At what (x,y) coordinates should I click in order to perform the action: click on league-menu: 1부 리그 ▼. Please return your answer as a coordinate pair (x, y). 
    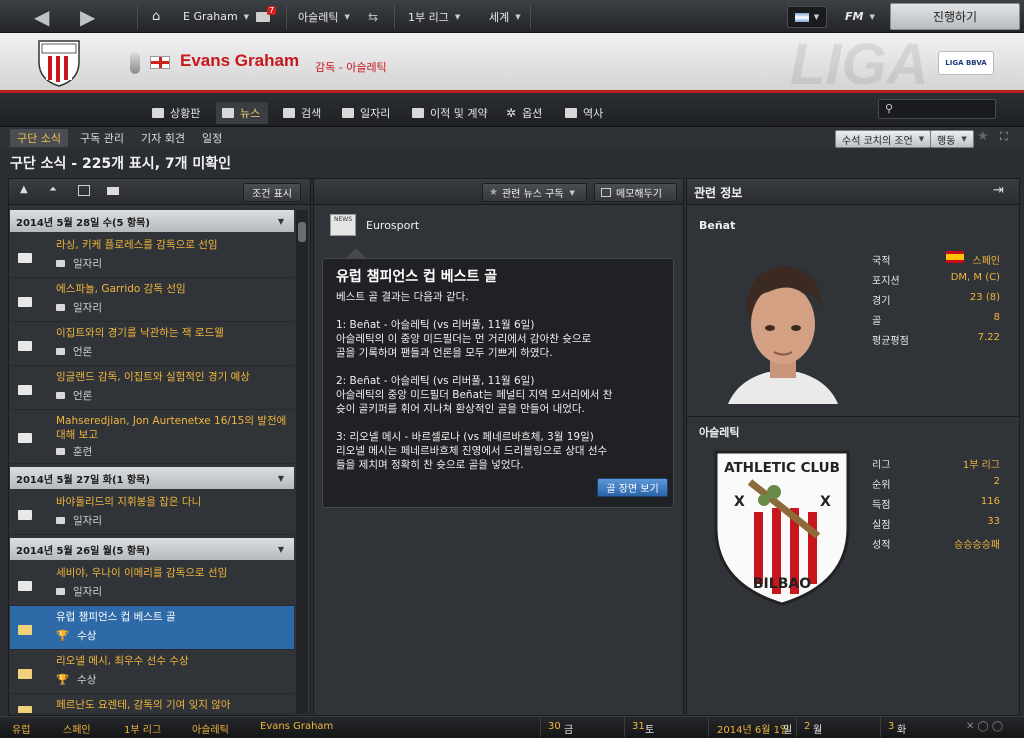
    Looking at the image, I should click on (434, 16).